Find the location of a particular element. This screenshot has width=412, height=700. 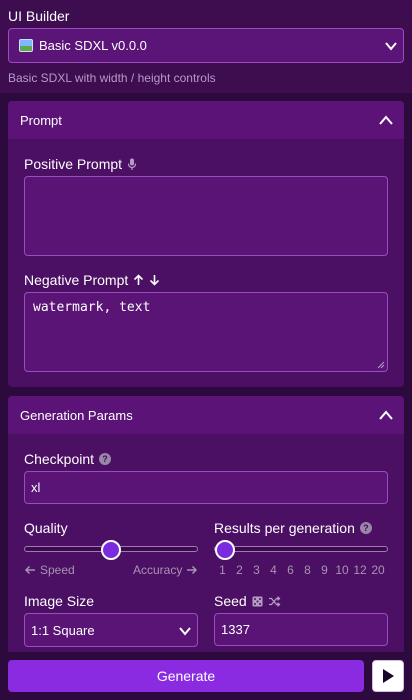

negative-prompt-value: watermark, text is located at coordinates (92, 307).